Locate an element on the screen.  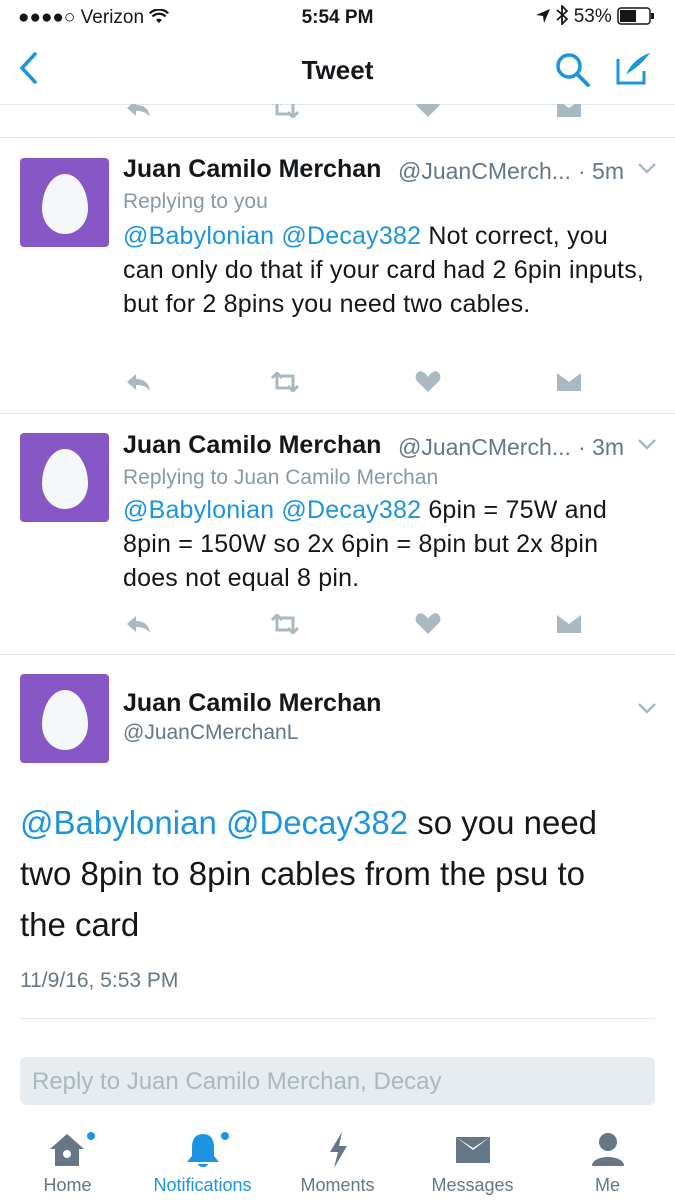
bell-icon is located at coordinates (203, 1150).